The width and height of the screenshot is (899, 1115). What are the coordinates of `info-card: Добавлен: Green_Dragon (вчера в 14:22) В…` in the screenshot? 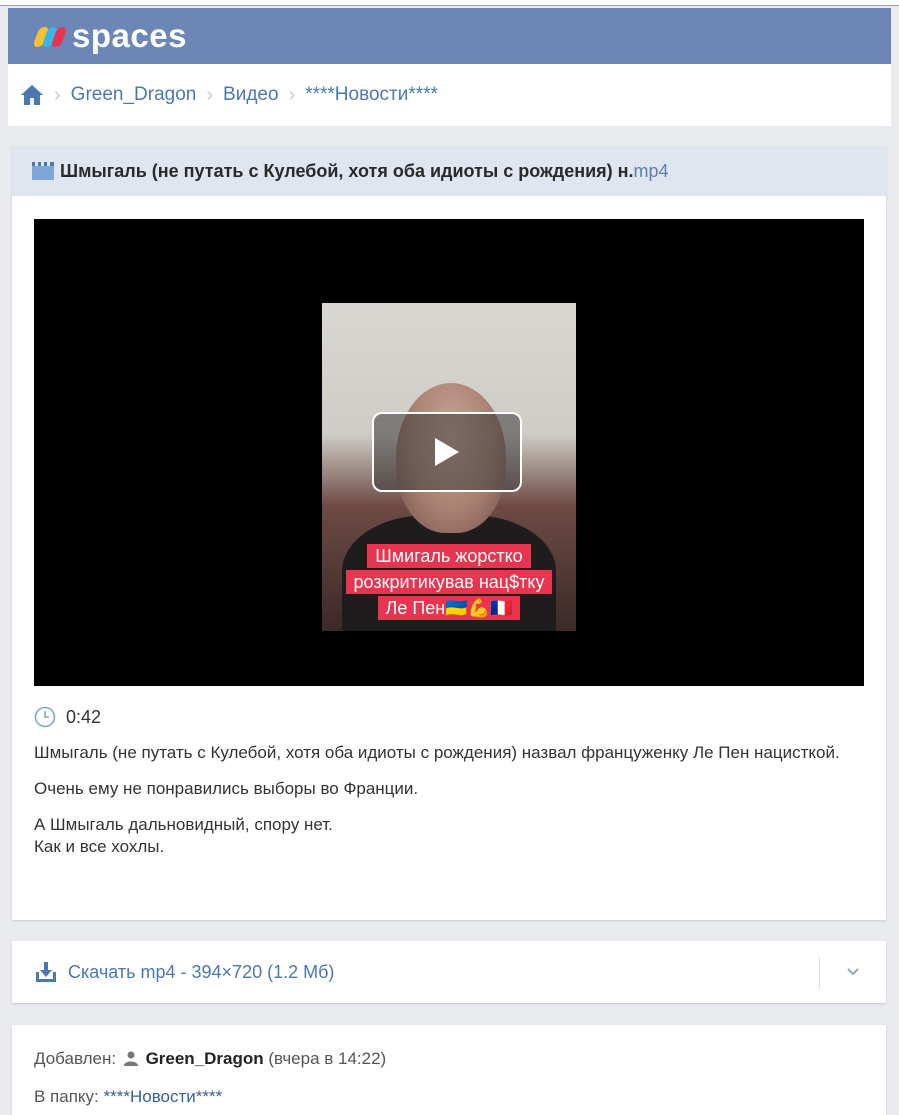 It's located at (449, 1070).